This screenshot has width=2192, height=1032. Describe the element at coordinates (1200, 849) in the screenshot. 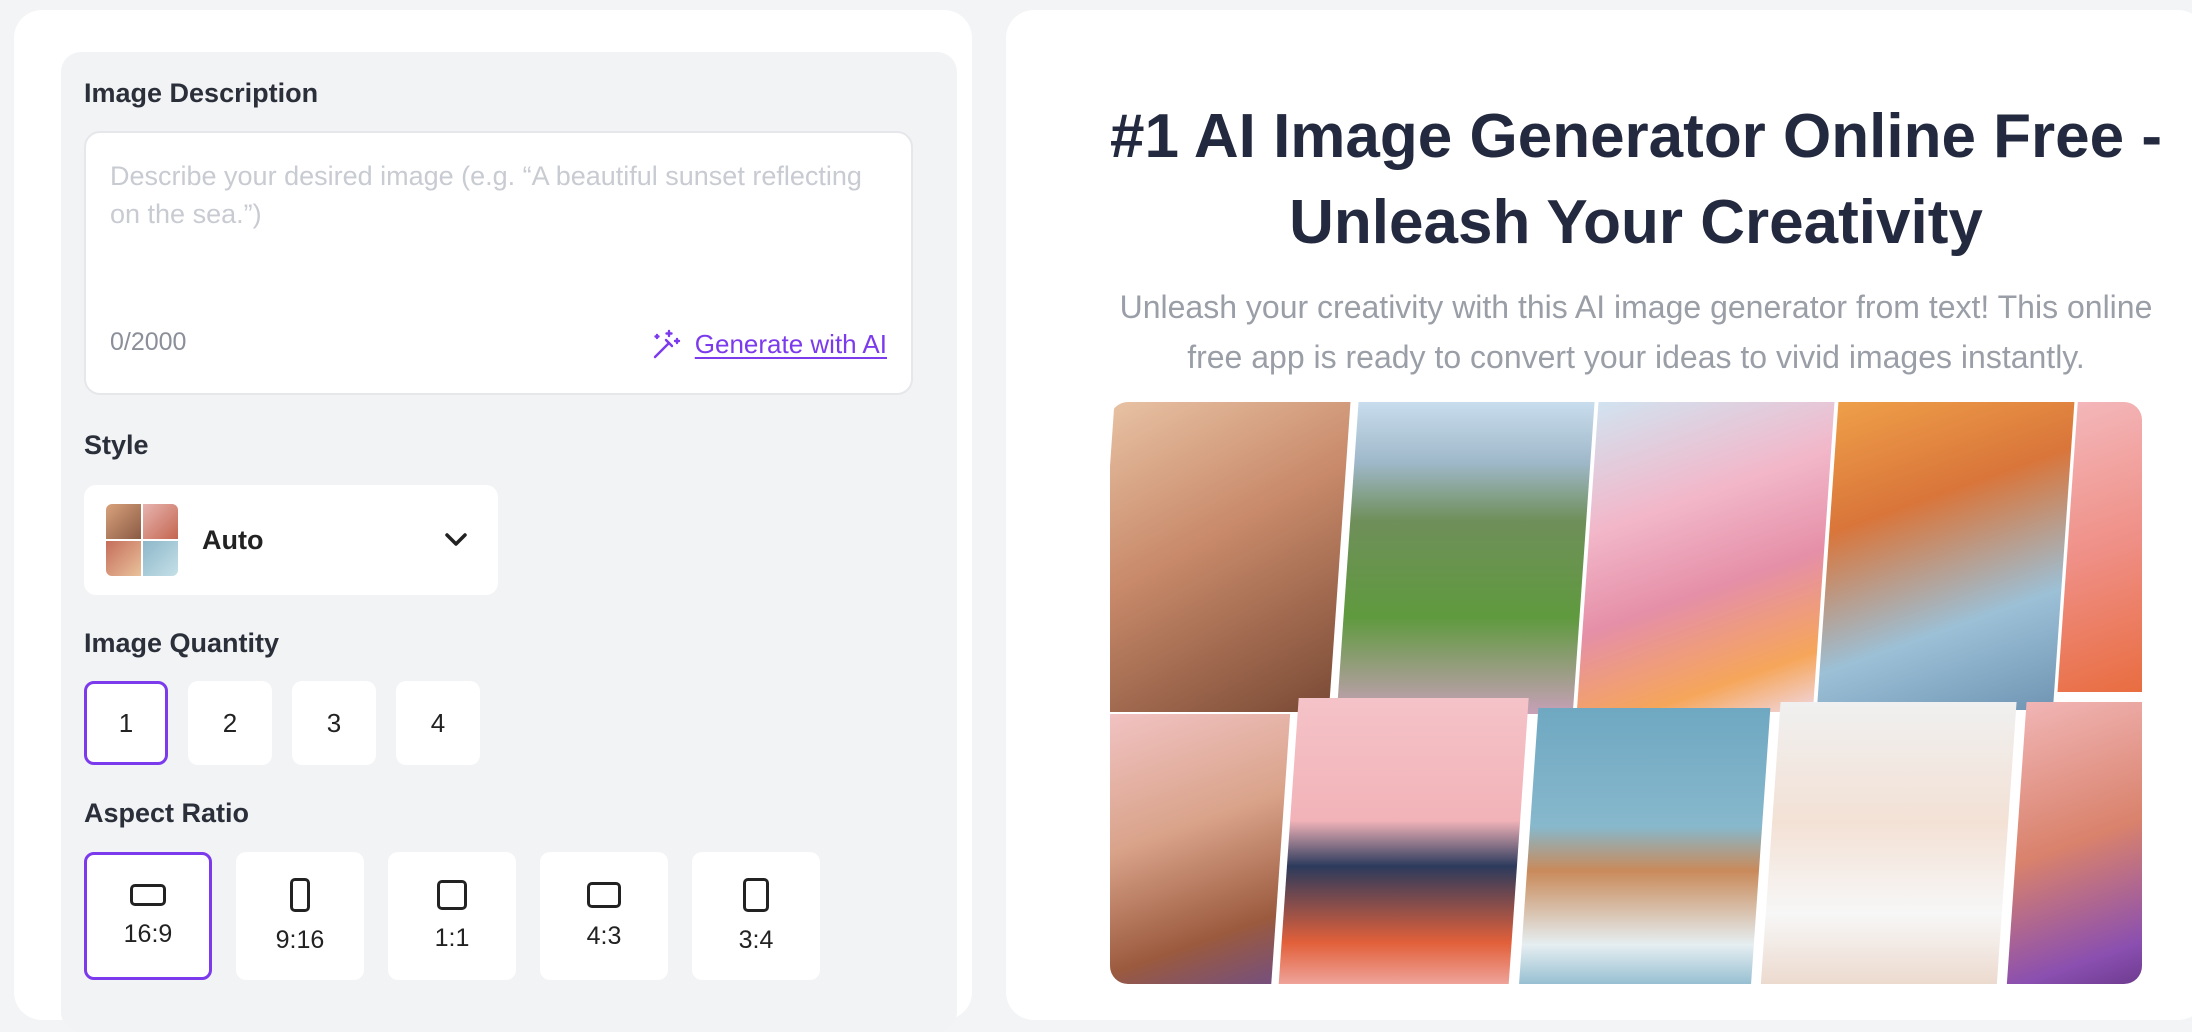

I see `sample-image-couple` at that location.